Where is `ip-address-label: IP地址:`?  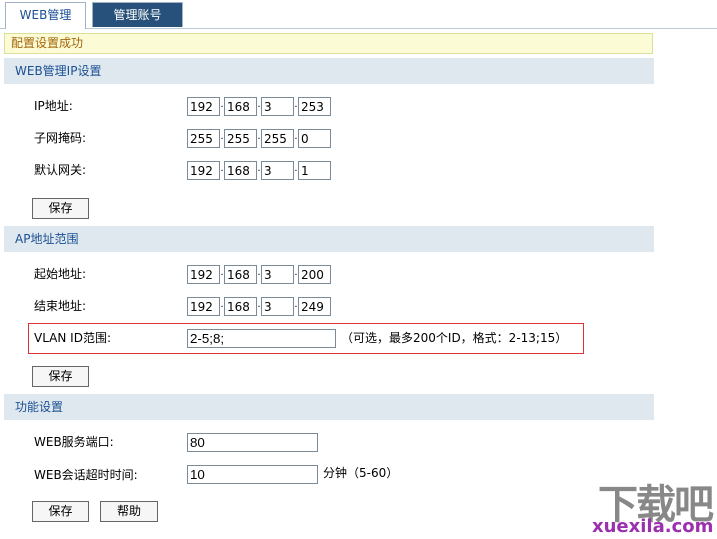 ip-address-label: IP地址: is located at coordinates (53, 106).